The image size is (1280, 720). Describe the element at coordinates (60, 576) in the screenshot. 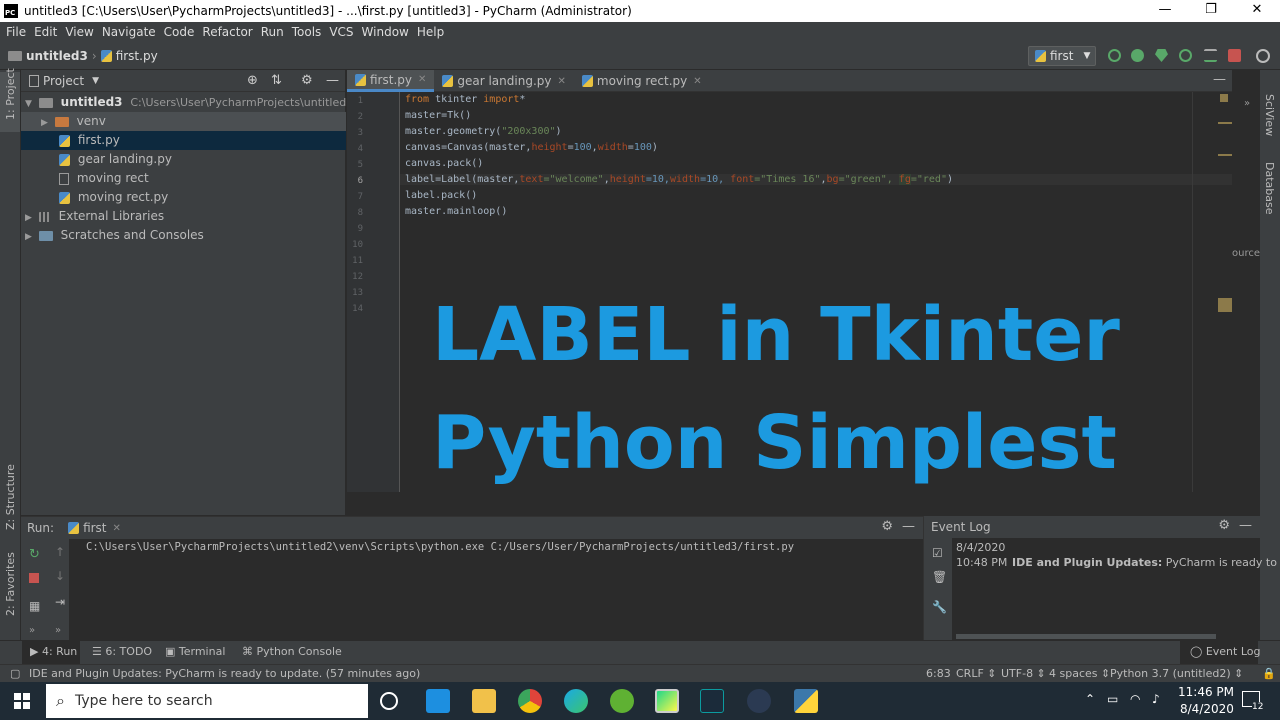

I see `down-arrow-icon: ↓` at that location.